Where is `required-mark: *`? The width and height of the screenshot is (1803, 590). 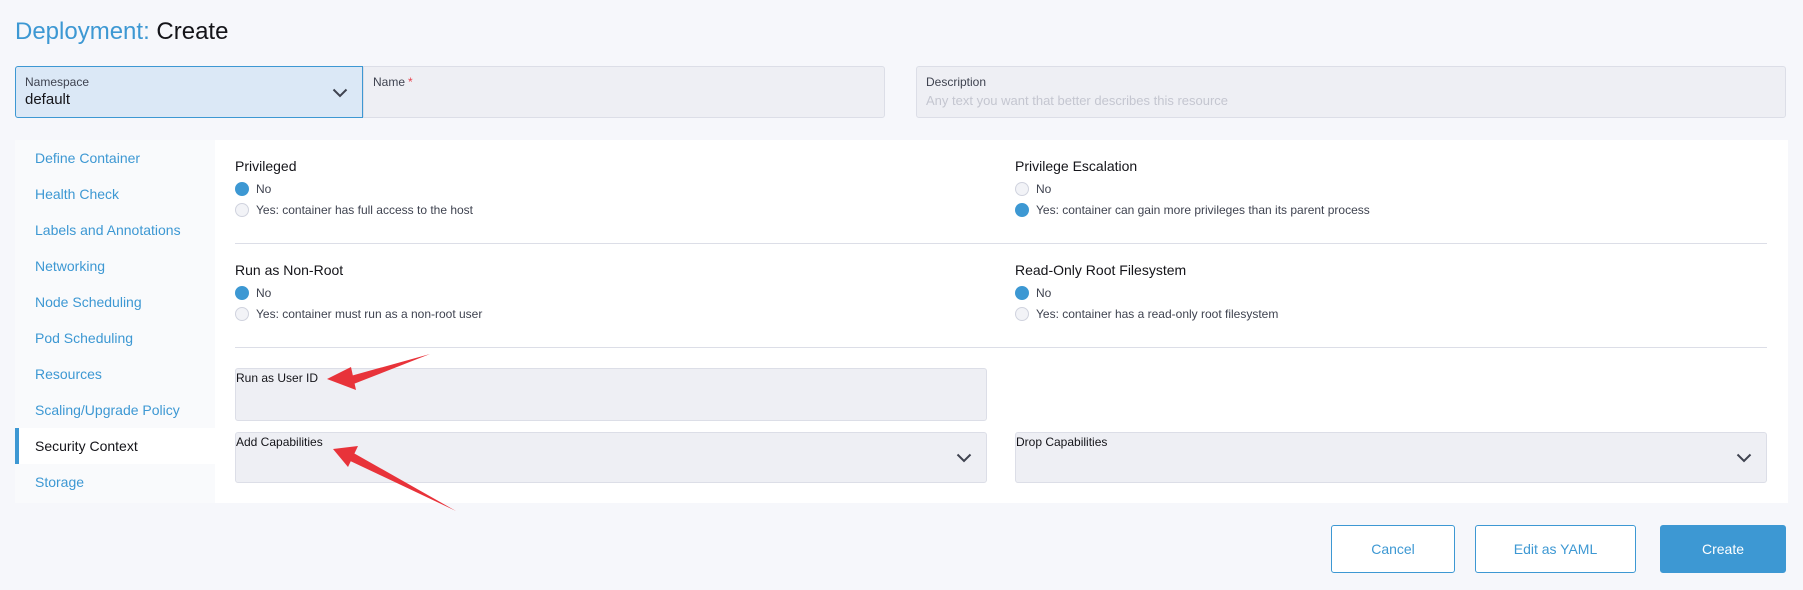
required-mark: * is located at coordinates (410, 82).